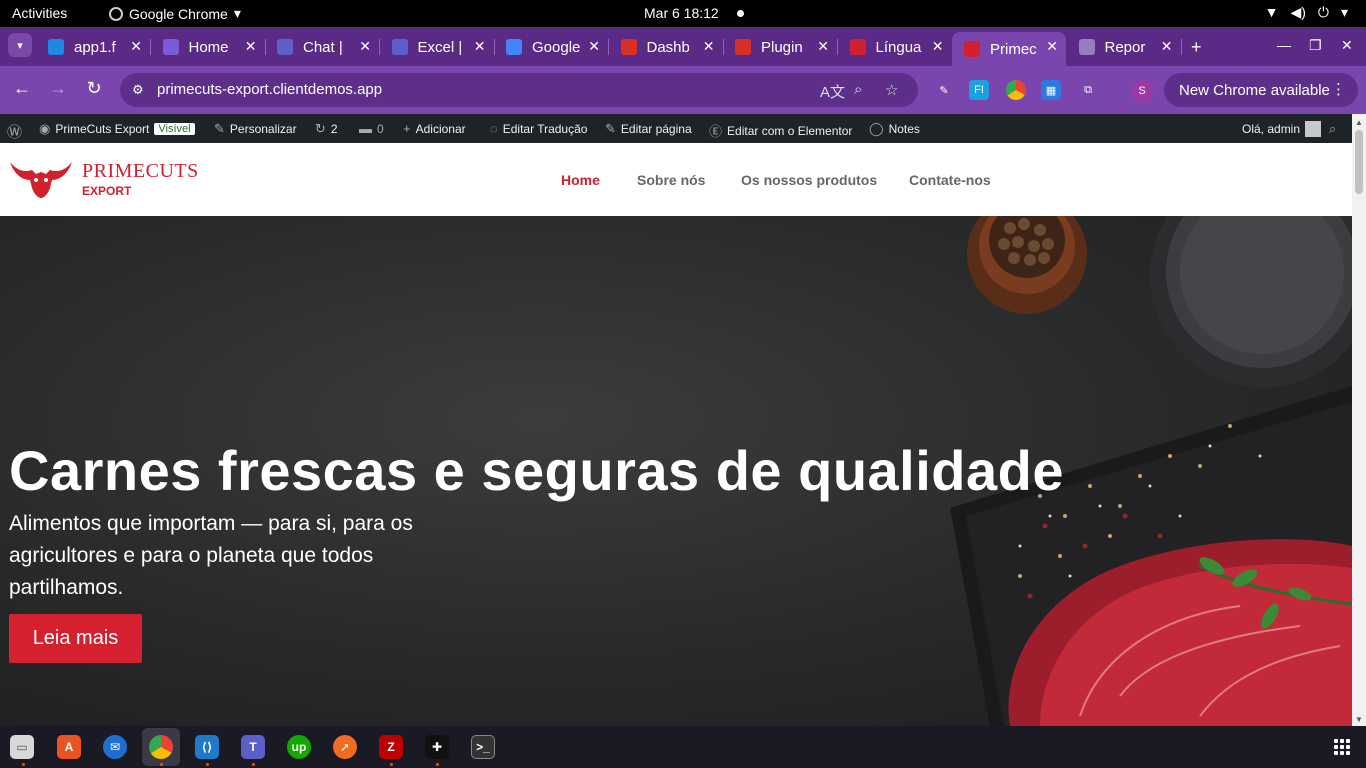 This screenshot has width=1366, height=768. Describe the element at coordinates (740, 13) in the screenshot. I see `notification-dot-icon` at that location.